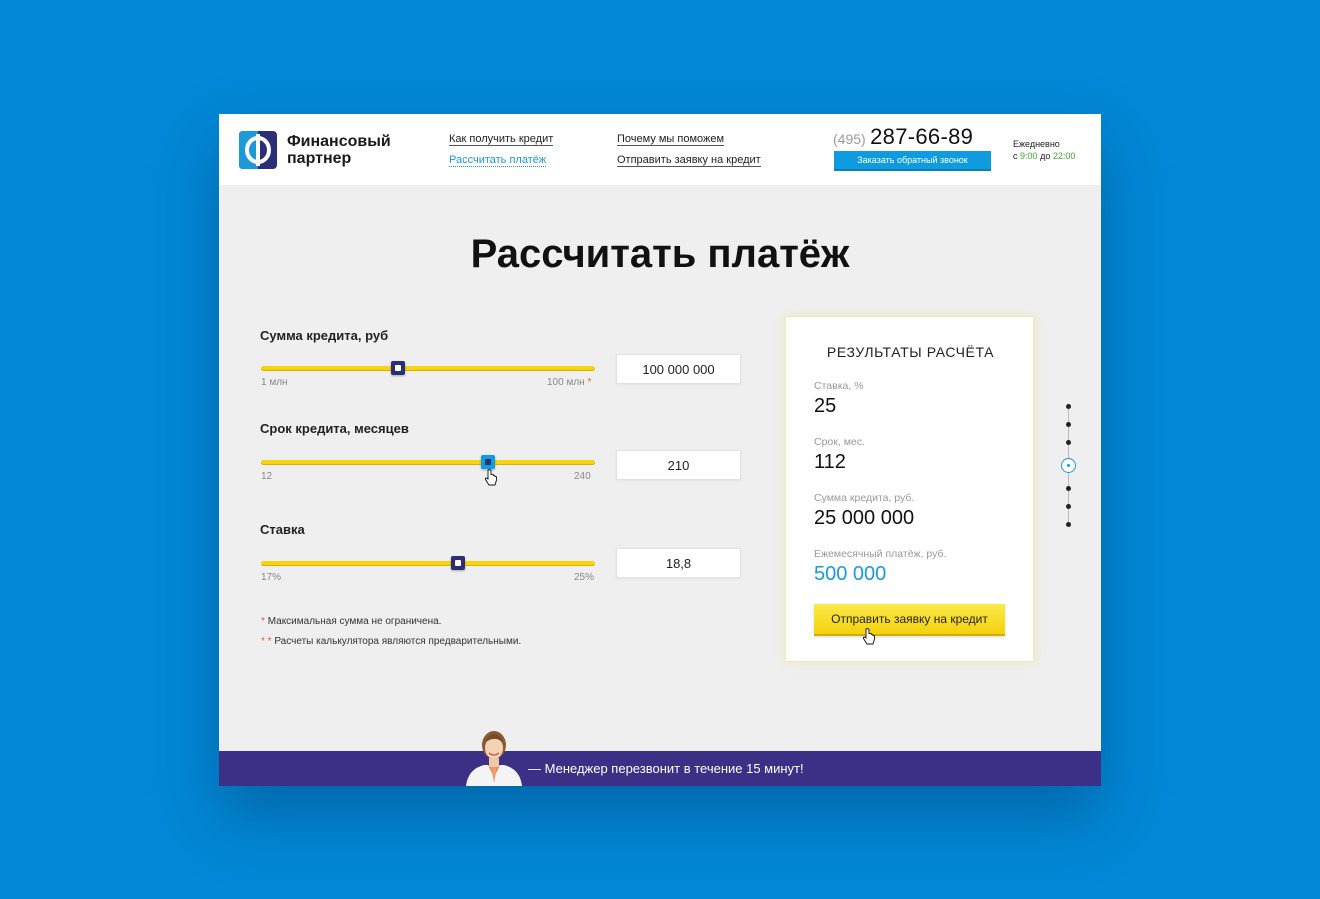 The height and width of the screenshot is (899, 1320). I want to click on result-term-label: Срок, мес., so click(839, 442).